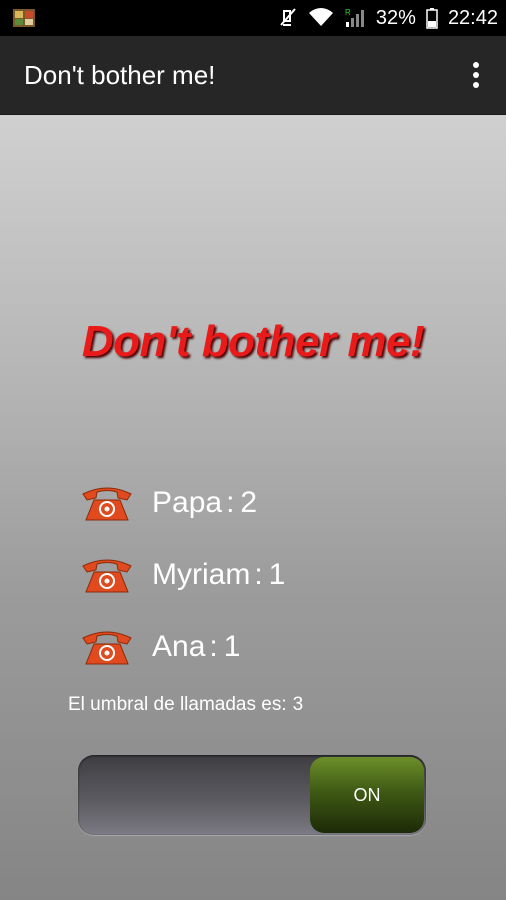  What do you see at coordinates (201, 574) in the screenshot?
I see `caller-name: Myriam` at bounding box center [201, 574].